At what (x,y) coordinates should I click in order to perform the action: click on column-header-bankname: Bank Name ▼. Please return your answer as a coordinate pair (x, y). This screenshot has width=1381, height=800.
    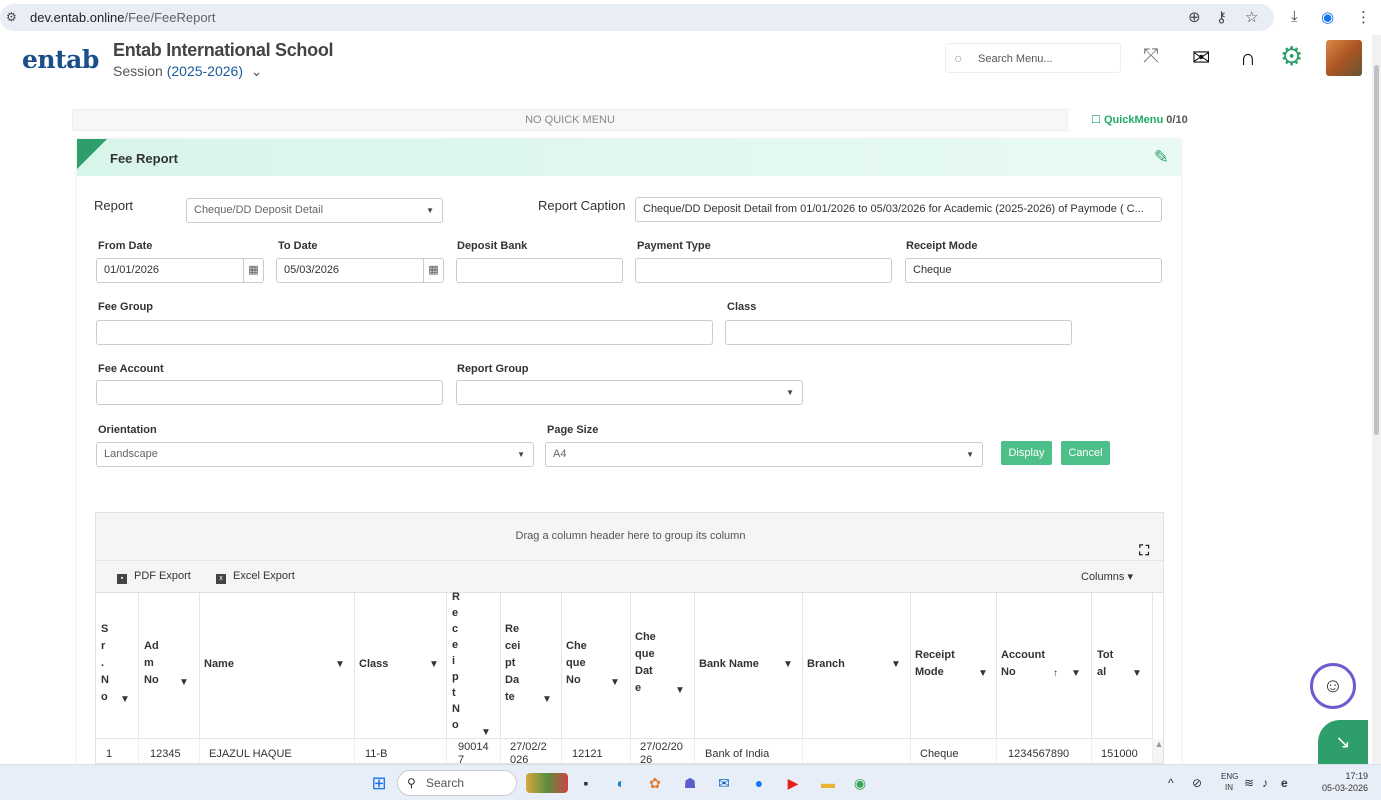
    Looking at the image, I should click on (749, 666).